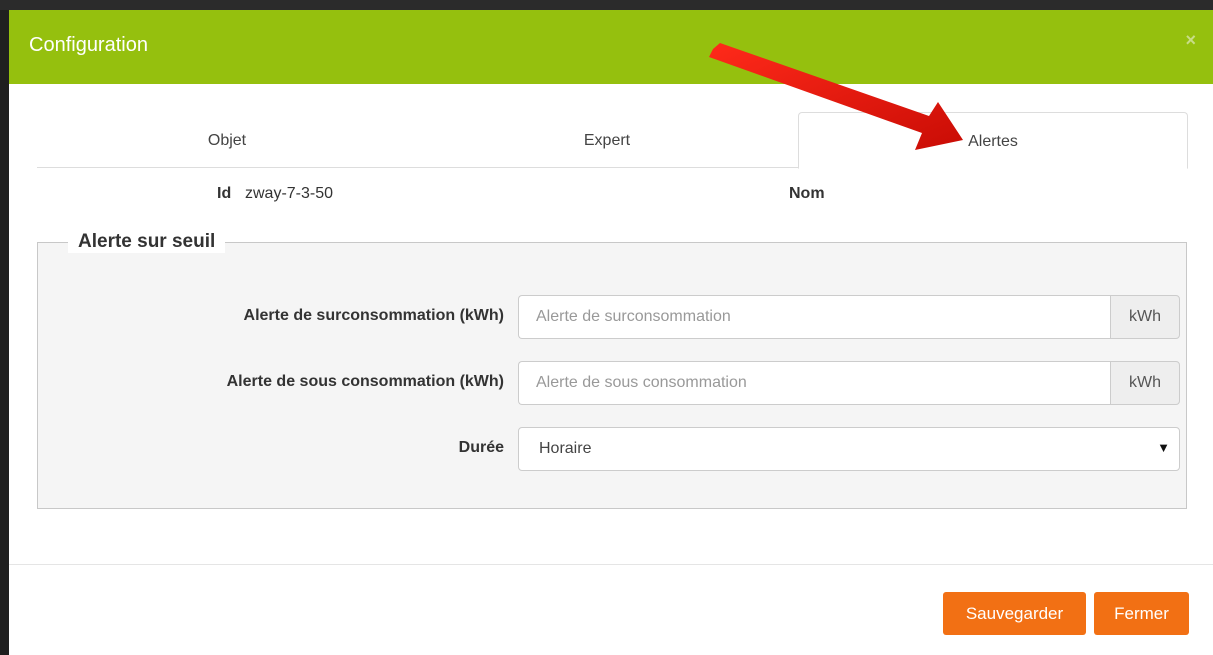 The width and height of the screenshot is (1213, 655). I want to click on modal-header: Configuration ×, so click(611, 47).